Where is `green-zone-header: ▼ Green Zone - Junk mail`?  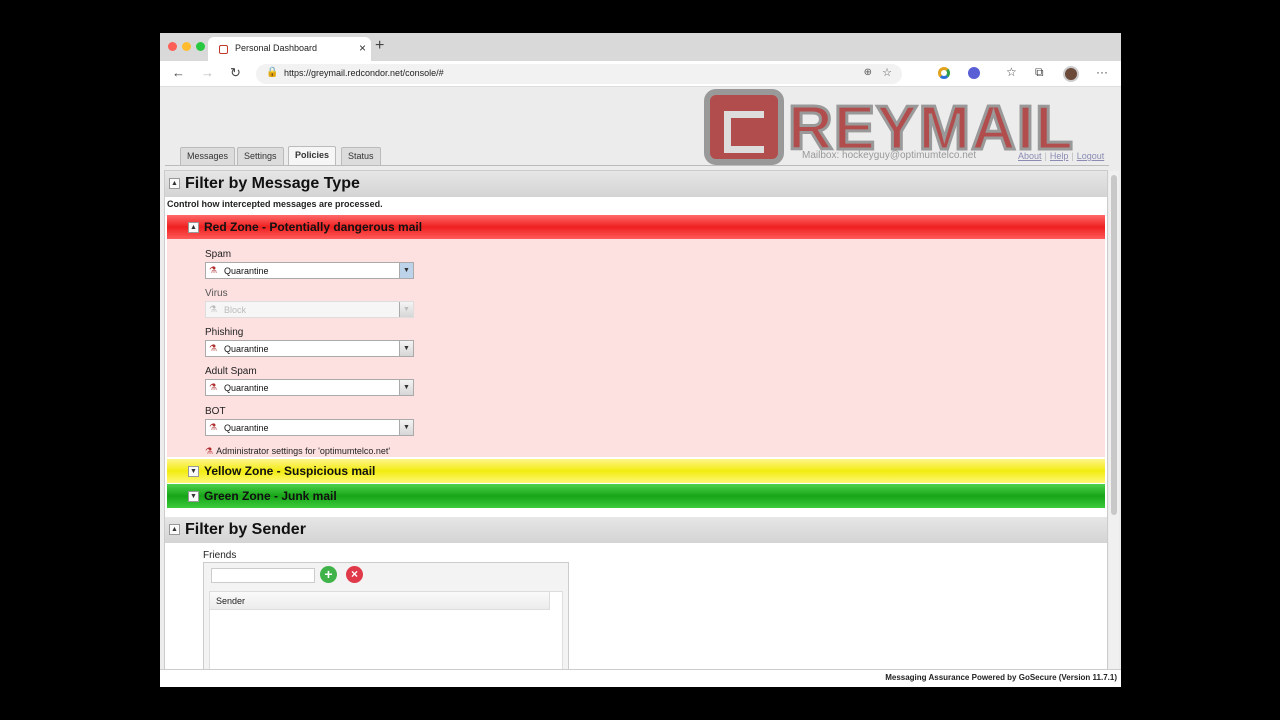 green-zone-header: ▼ Green Zone - Junk mail is located at coordinates (636, 496).